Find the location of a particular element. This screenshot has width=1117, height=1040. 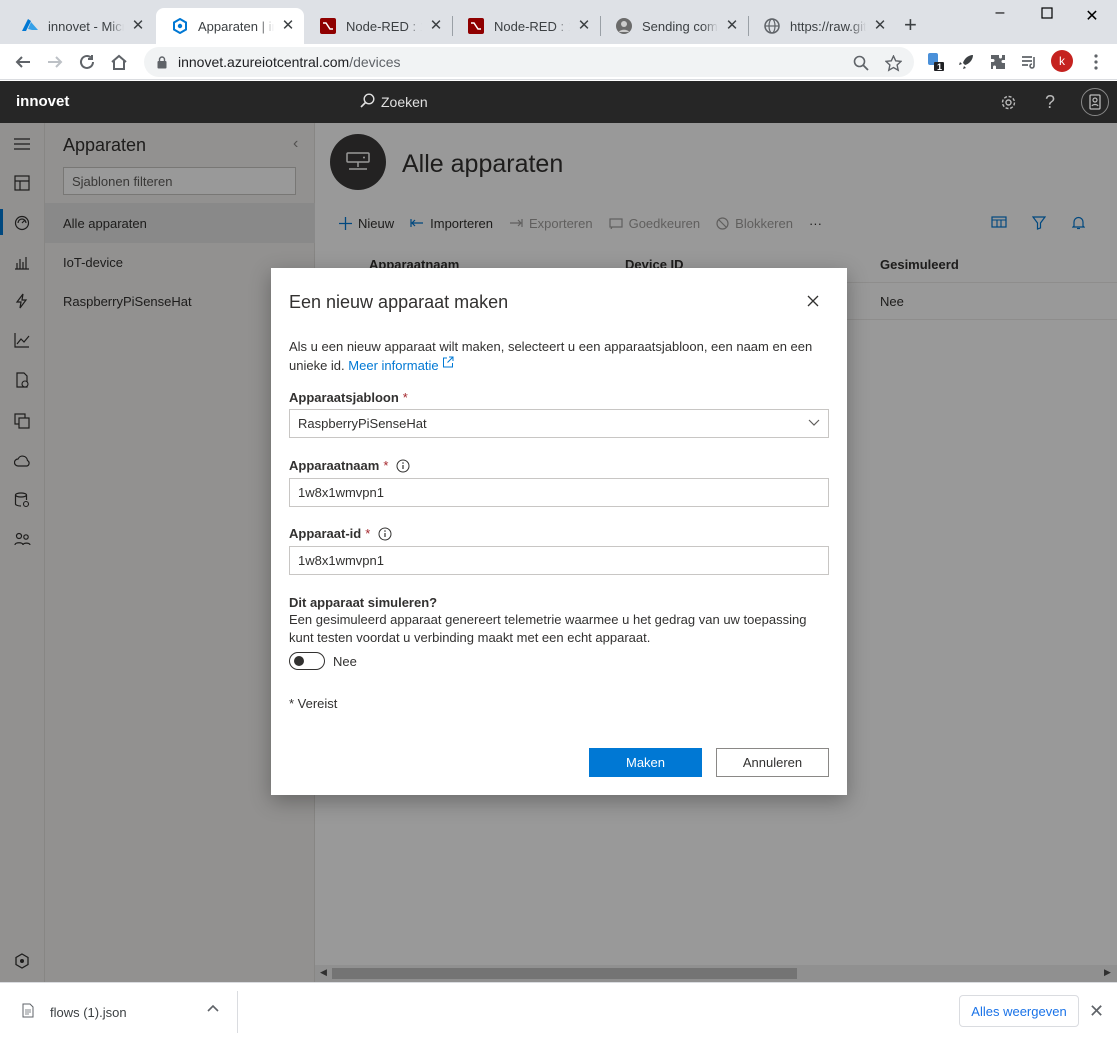

device-name-label: Apparaatnaam * is located at coordinates (349, 465).